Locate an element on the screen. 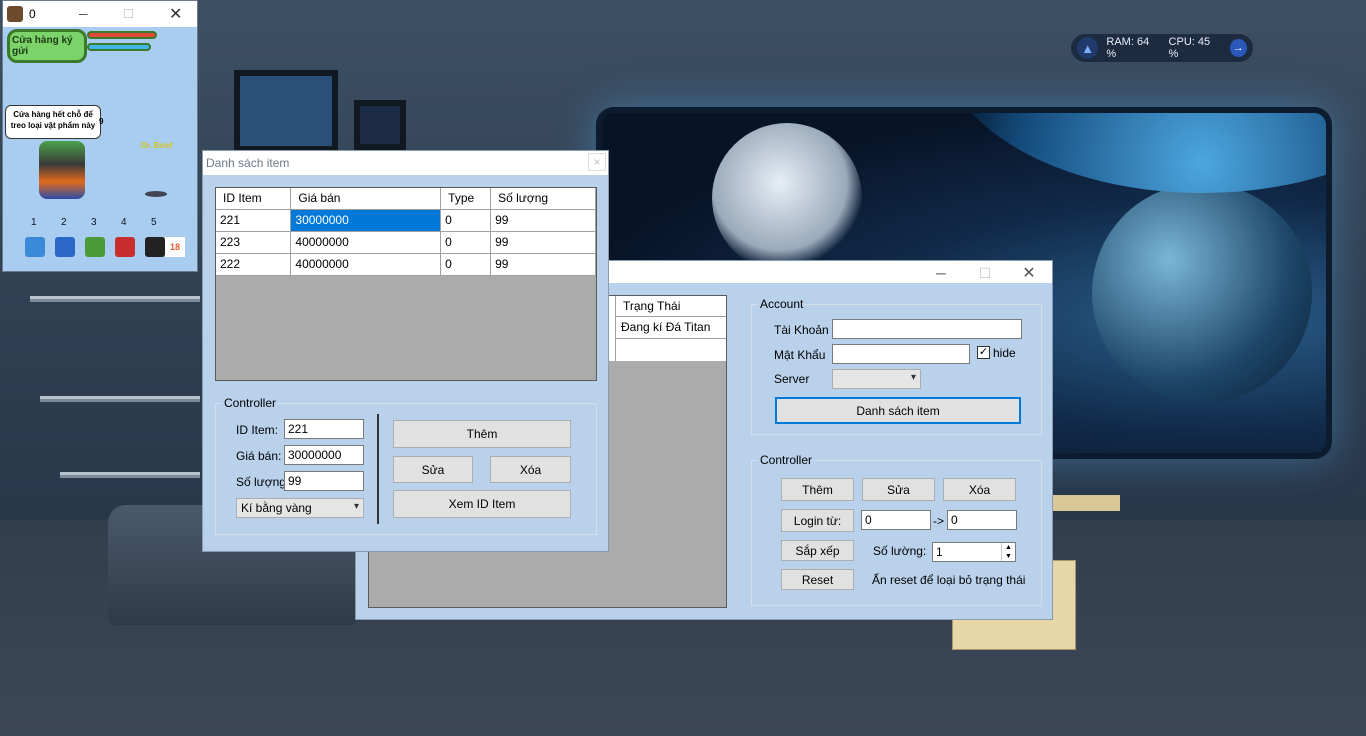 The height and width of the screenshot is (736, 1366). delete-item-button: Xóa is located at coordinates (530, 469).